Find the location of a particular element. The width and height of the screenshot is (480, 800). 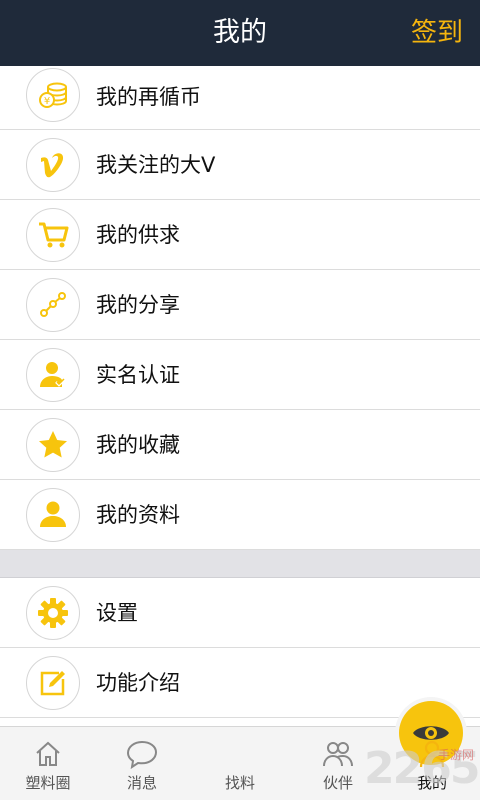

user-profile-icon is located at coordinates (53, 515).